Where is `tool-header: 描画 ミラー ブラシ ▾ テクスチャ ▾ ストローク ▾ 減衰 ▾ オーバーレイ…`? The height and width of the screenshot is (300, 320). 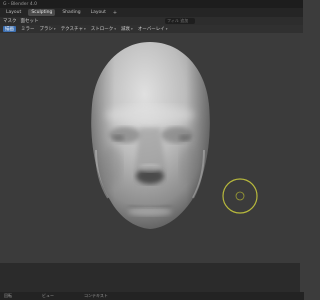 tool-header: 描画 ミラー ブラシ ▾ テクスチャ ▾ ストローク ▾ 減衰 ▾ オーバーレイ… is located at coordinates (151, 29).